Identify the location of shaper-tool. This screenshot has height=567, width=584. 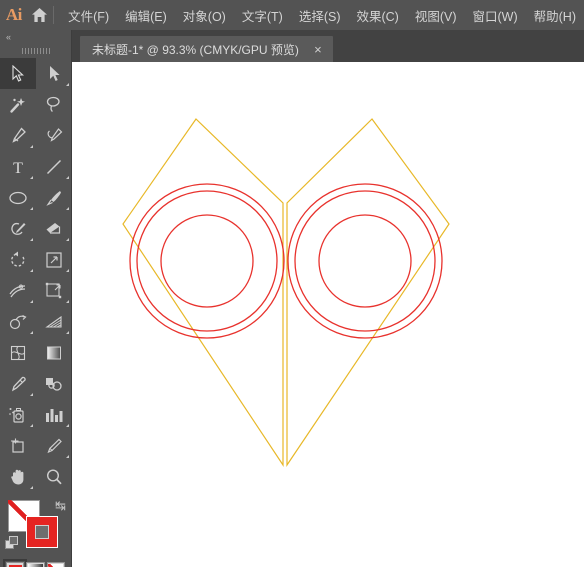
(18, 228).